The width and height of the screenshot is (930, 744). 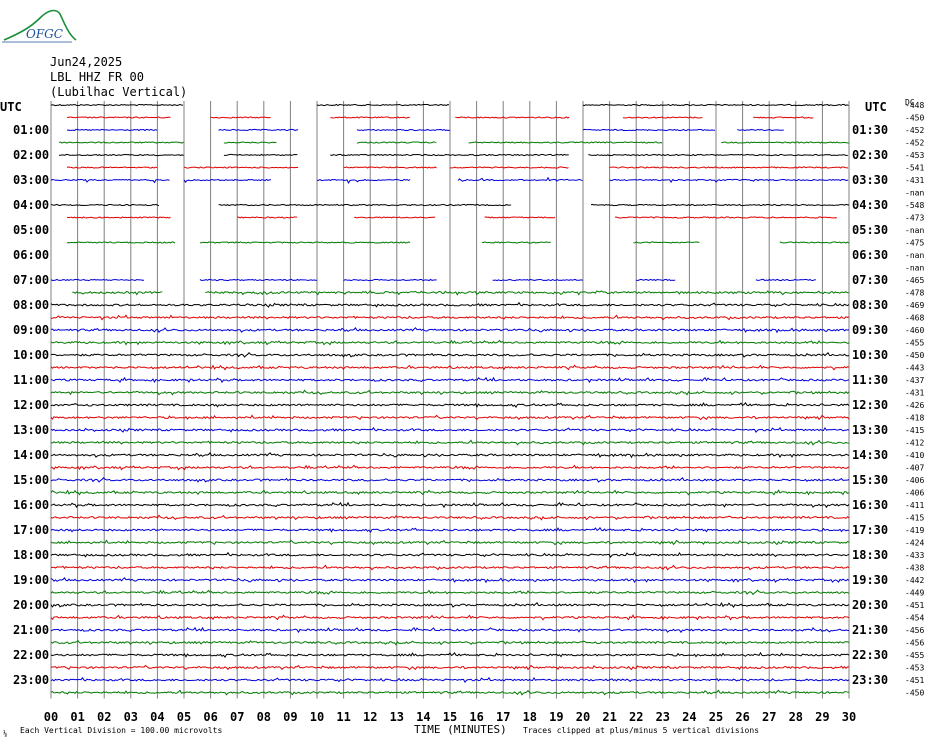 I want to click on dc-offset-20: -450, so click(x=914, y=355).